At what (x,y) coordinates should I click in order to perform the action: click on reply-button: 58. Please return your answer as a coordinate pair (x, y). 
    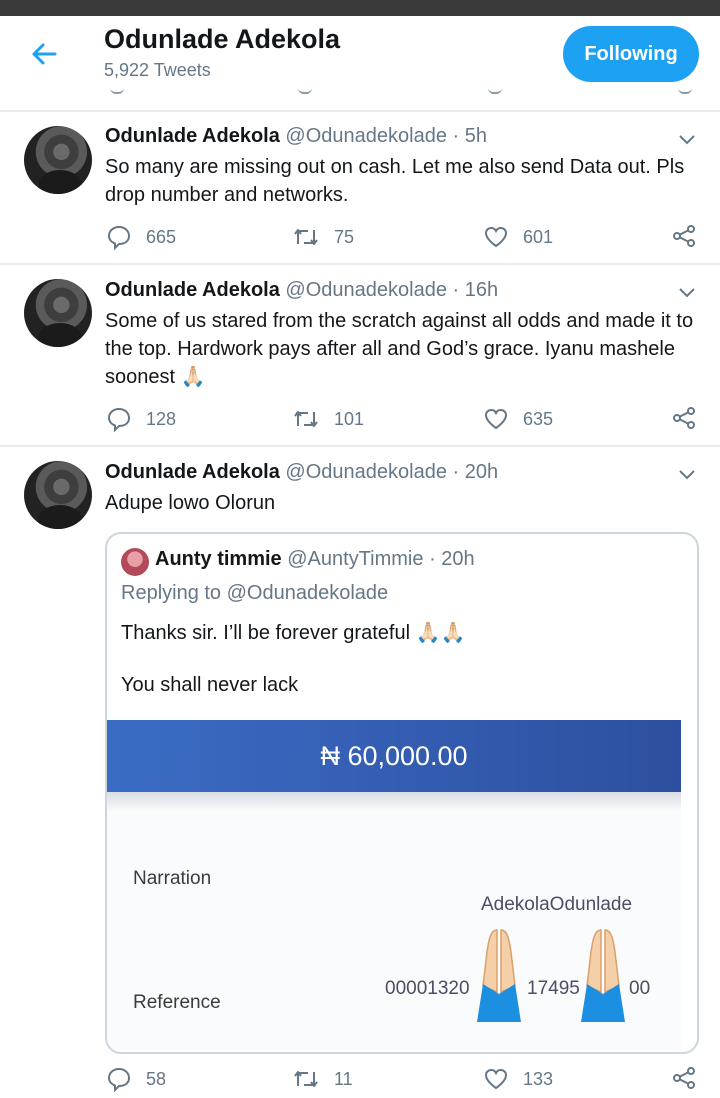
    Looking at the image, I should click on (136, 1079).